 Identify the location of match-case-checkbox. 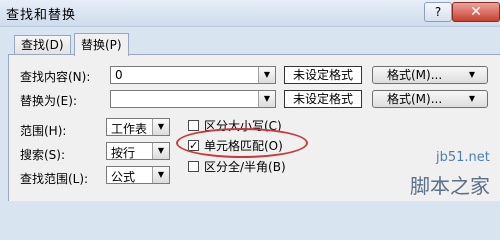
(193, 125).